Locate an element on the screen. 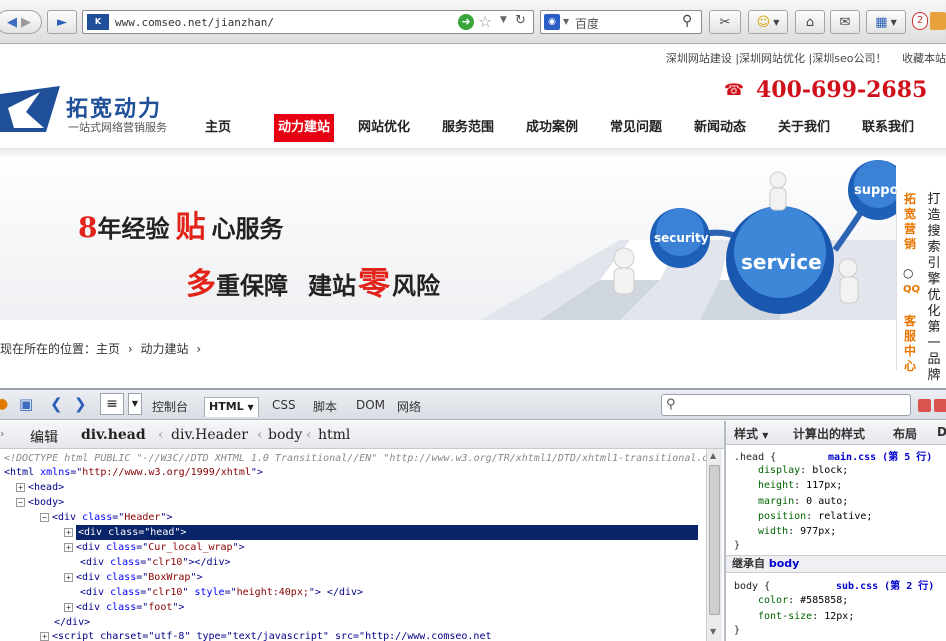 This screenshot has width=946, height=641. css-property: display: block; is located at coordinates (803, 470).